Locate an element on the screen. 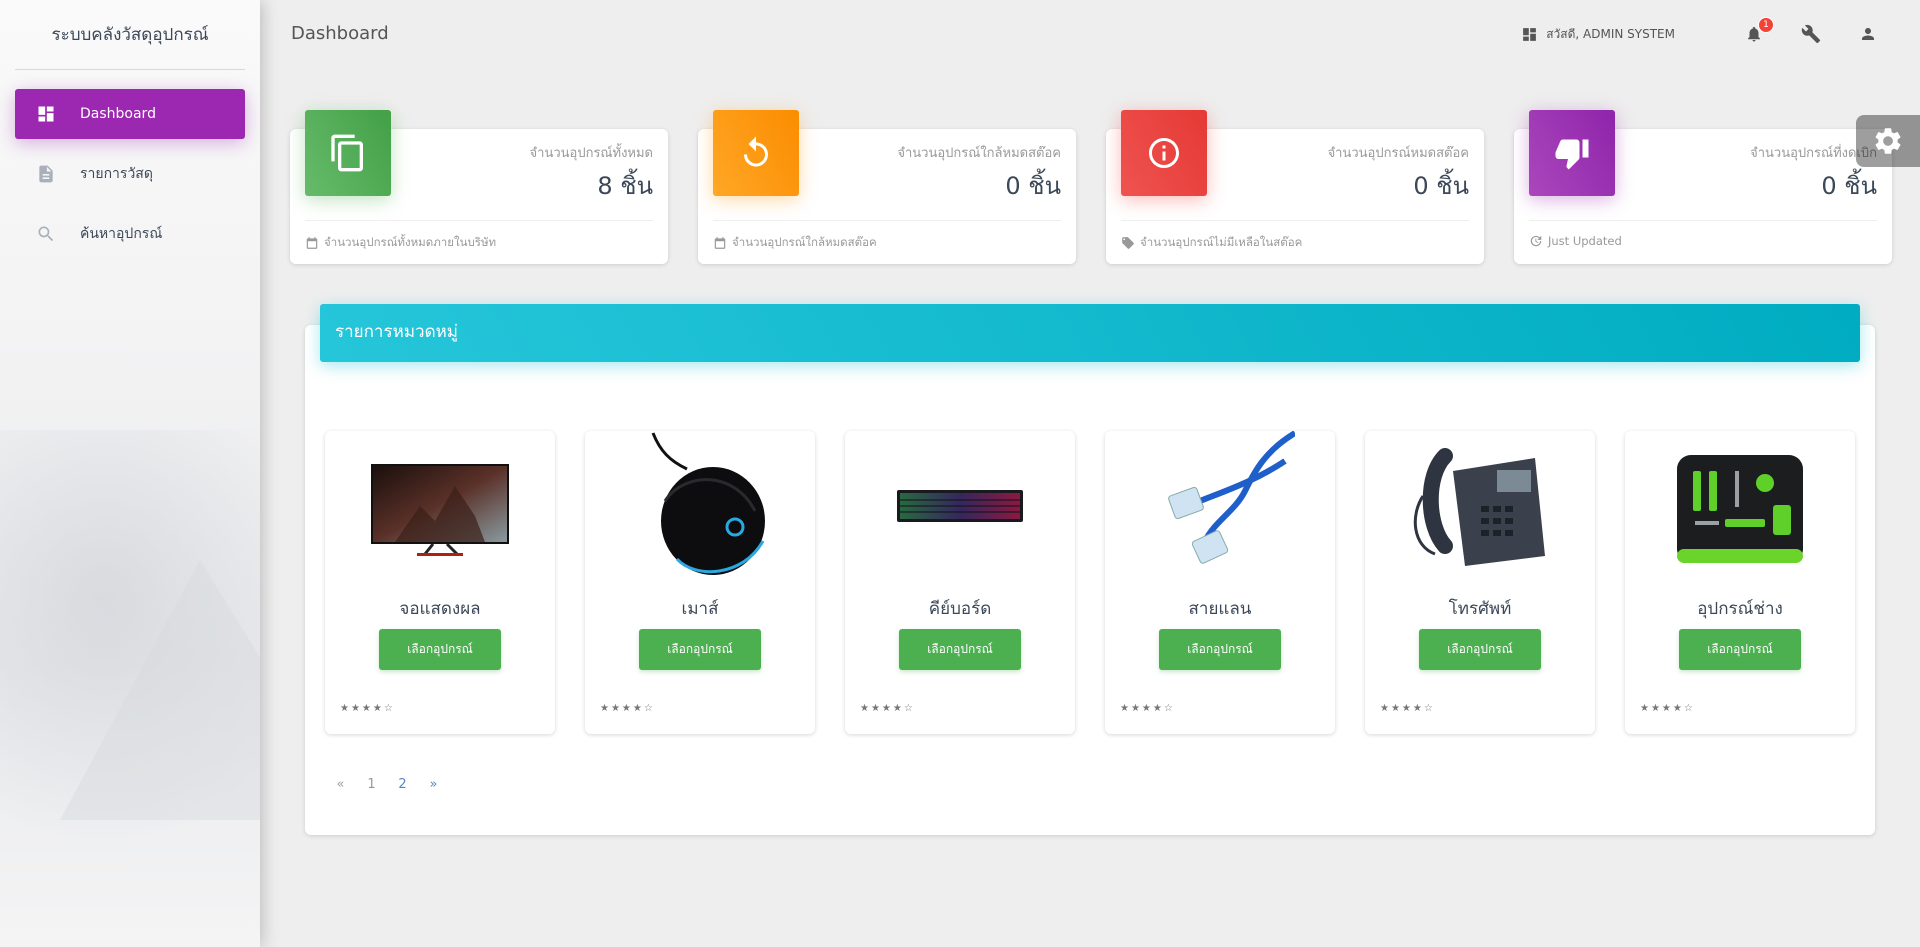  stat-footer: จำนวนอุปกรณ์ทั้งหมดภายในบริษัท is located at coordinates (479, 236).